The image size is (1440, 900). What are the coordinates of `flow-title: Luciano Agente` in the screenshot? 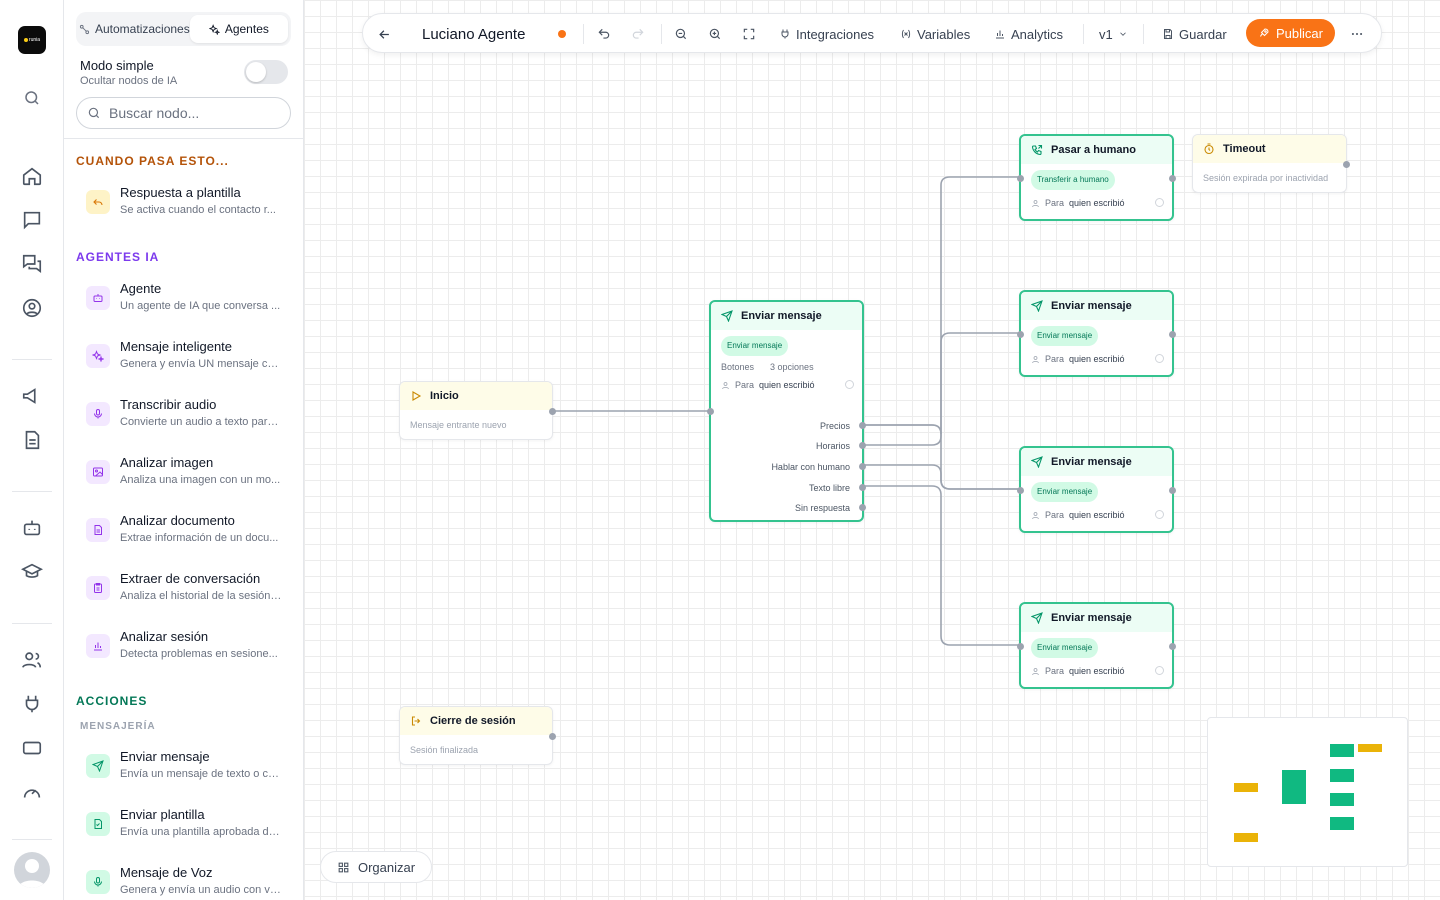 It's located at (473, 34).